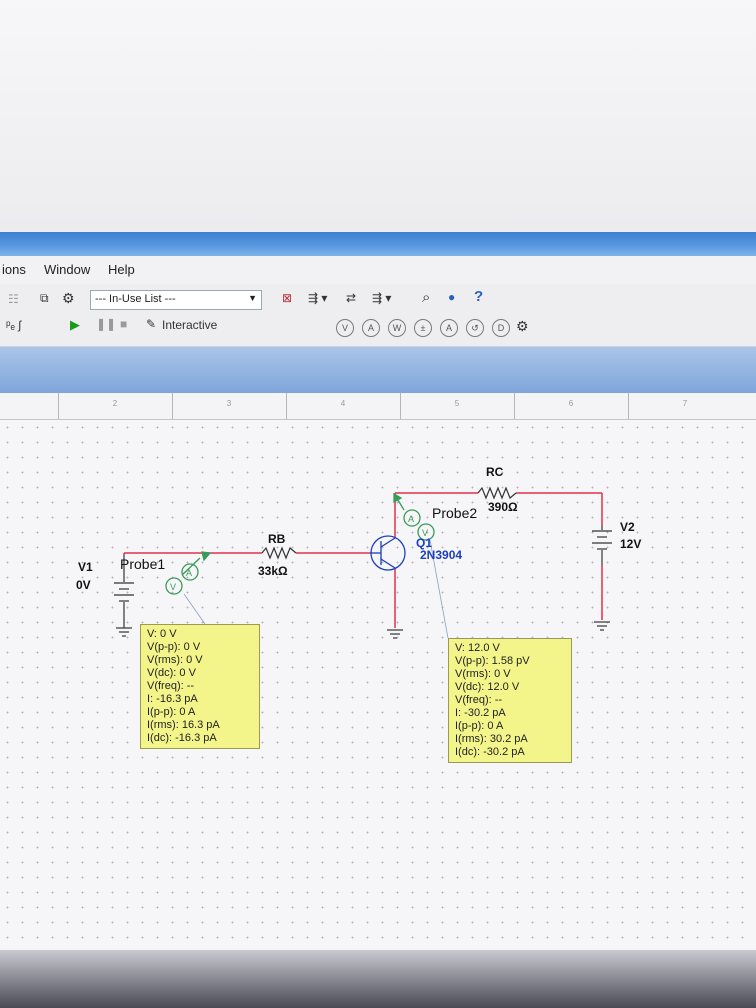 The width and height of the screenshot is (756, 1008). What do you see at coordinates (497, 493) in the screenshot?
I see `rc-resistor-symbol` at bounding box center [497, 493].